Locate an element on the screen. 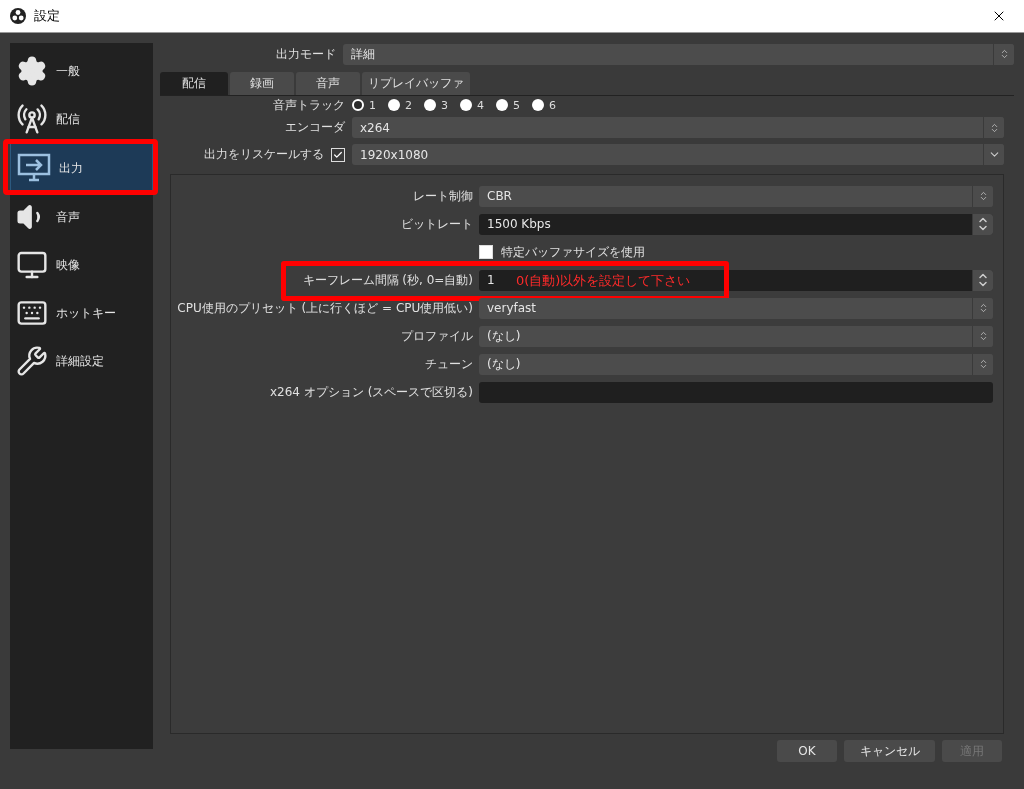 This screenshot has width=1024, height=789. monitor-icon is located at coordinates (32, 265).